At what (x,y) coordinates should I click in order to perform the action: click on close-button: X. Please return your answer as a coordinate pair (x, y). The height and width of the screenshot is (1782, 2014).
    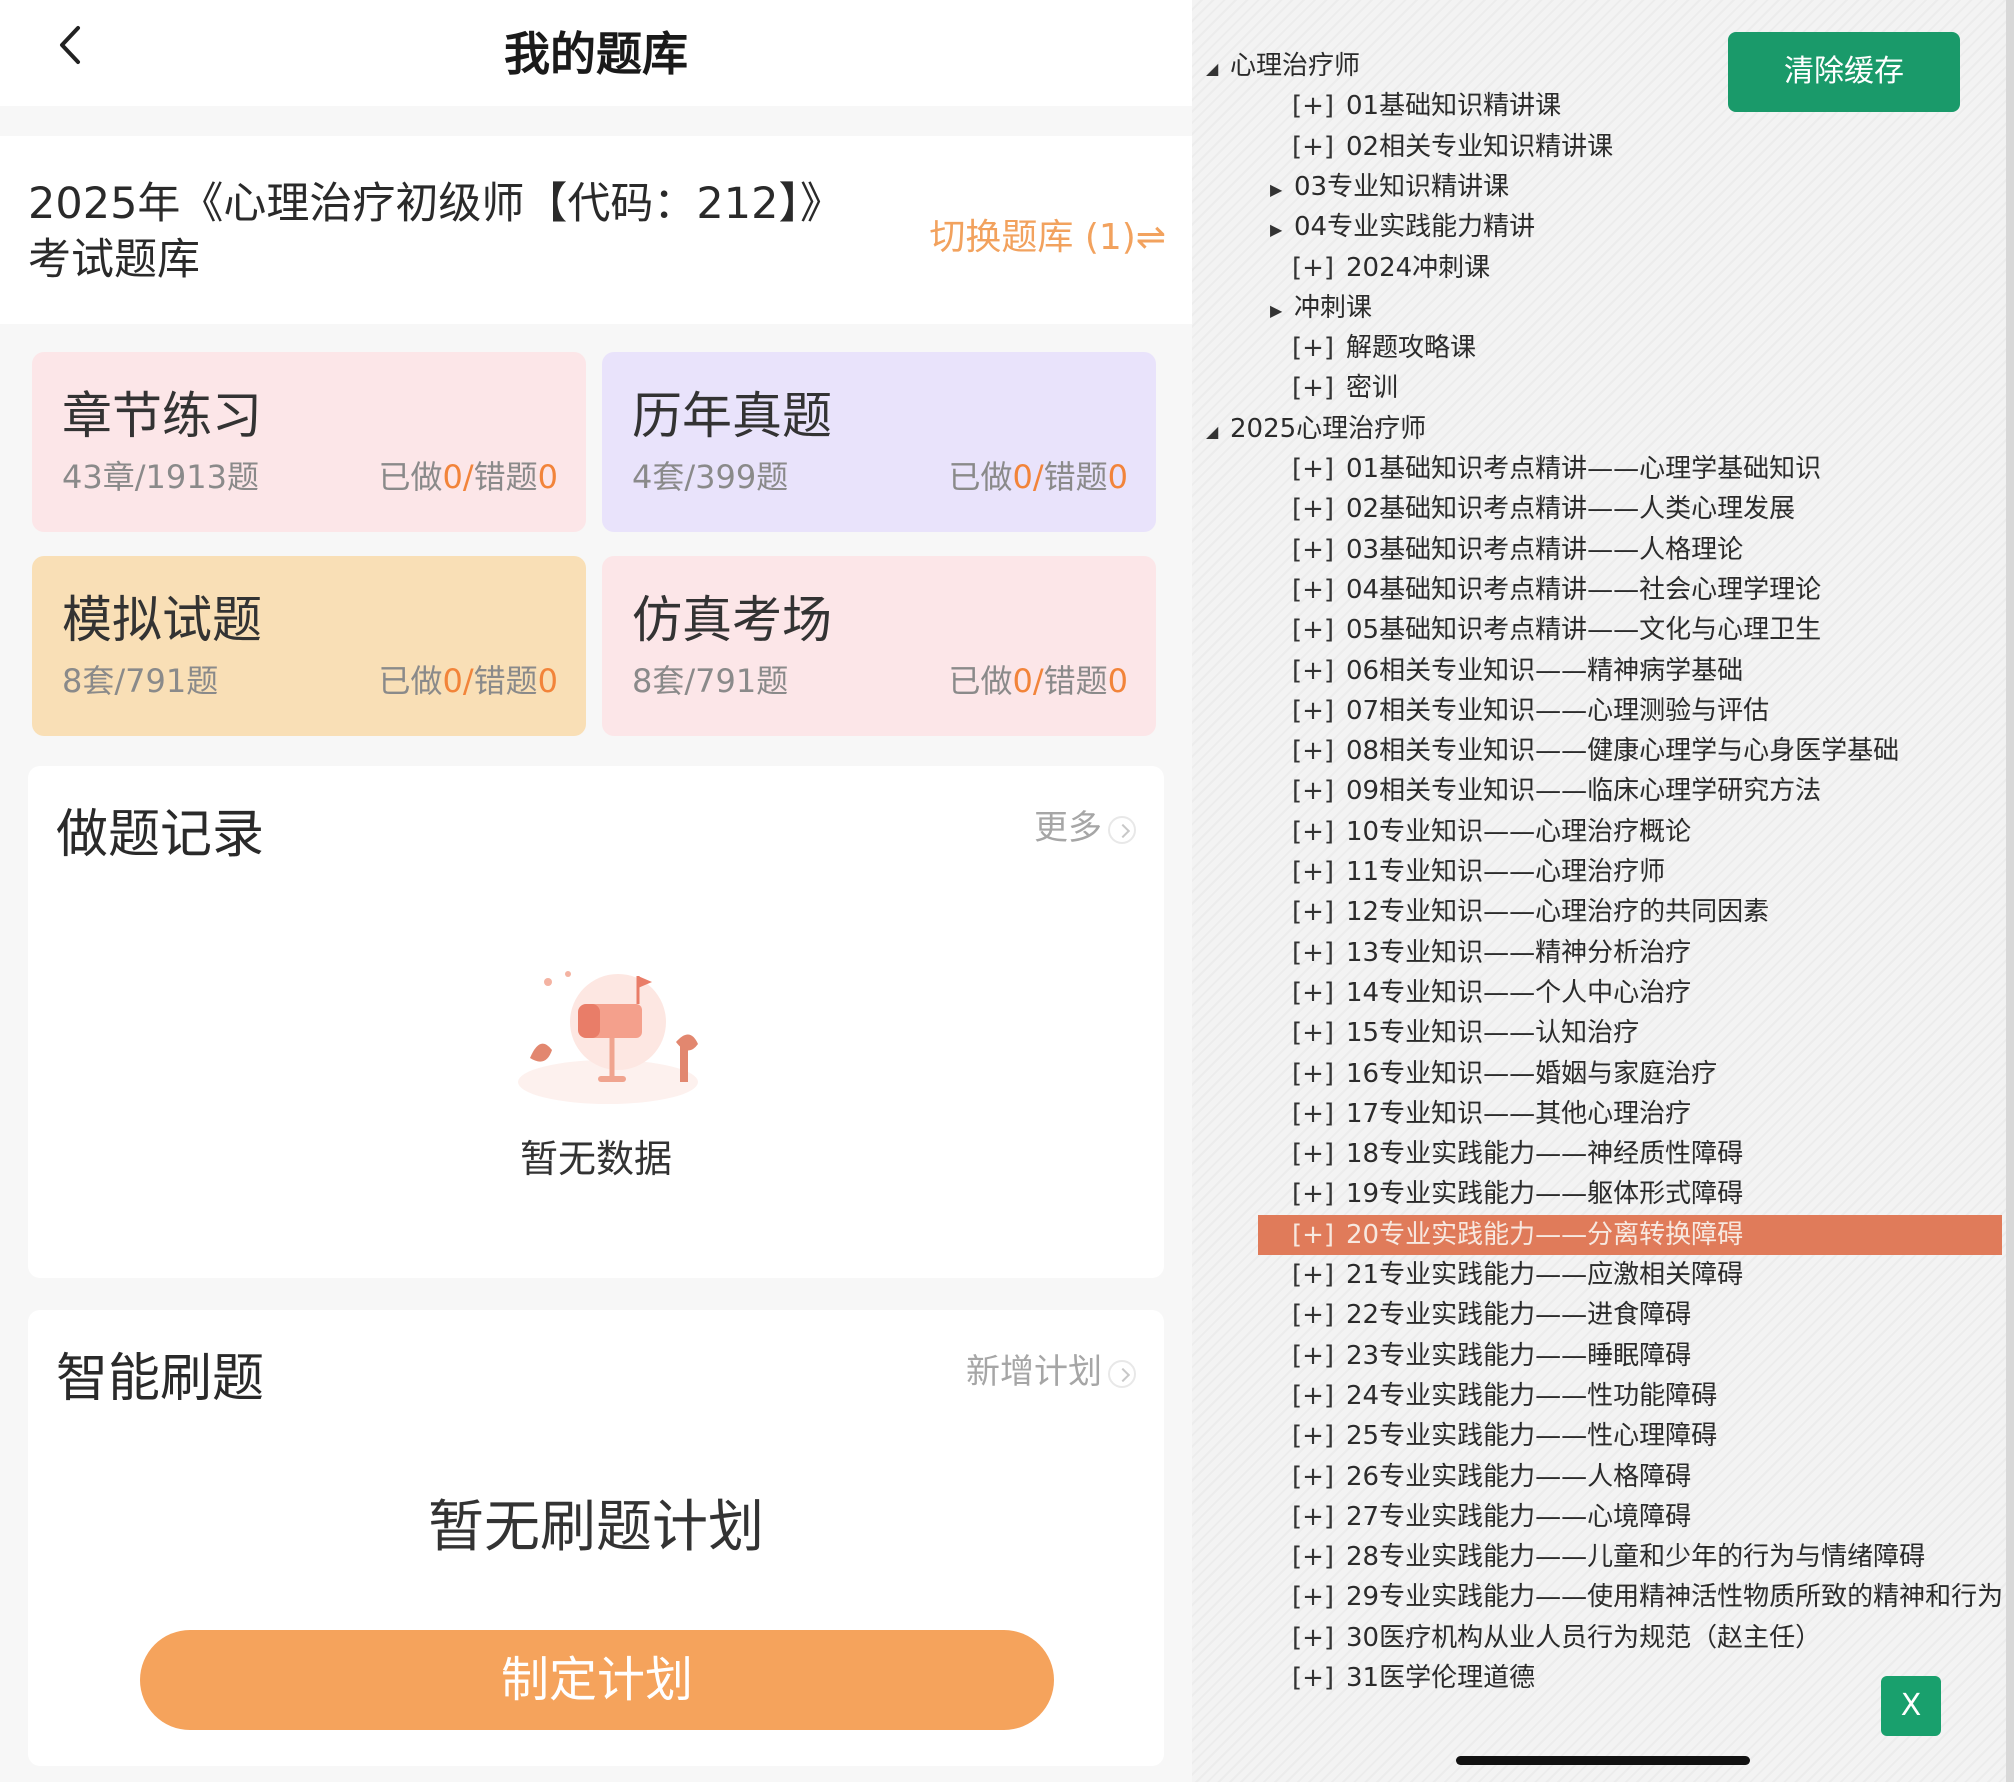
    Looking at the image, I should click on (1911, 1706).